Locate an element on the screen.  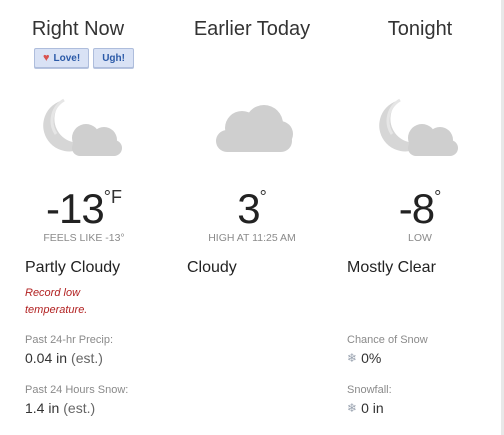
column-header: Tonight is located at coordinates (420, 29).